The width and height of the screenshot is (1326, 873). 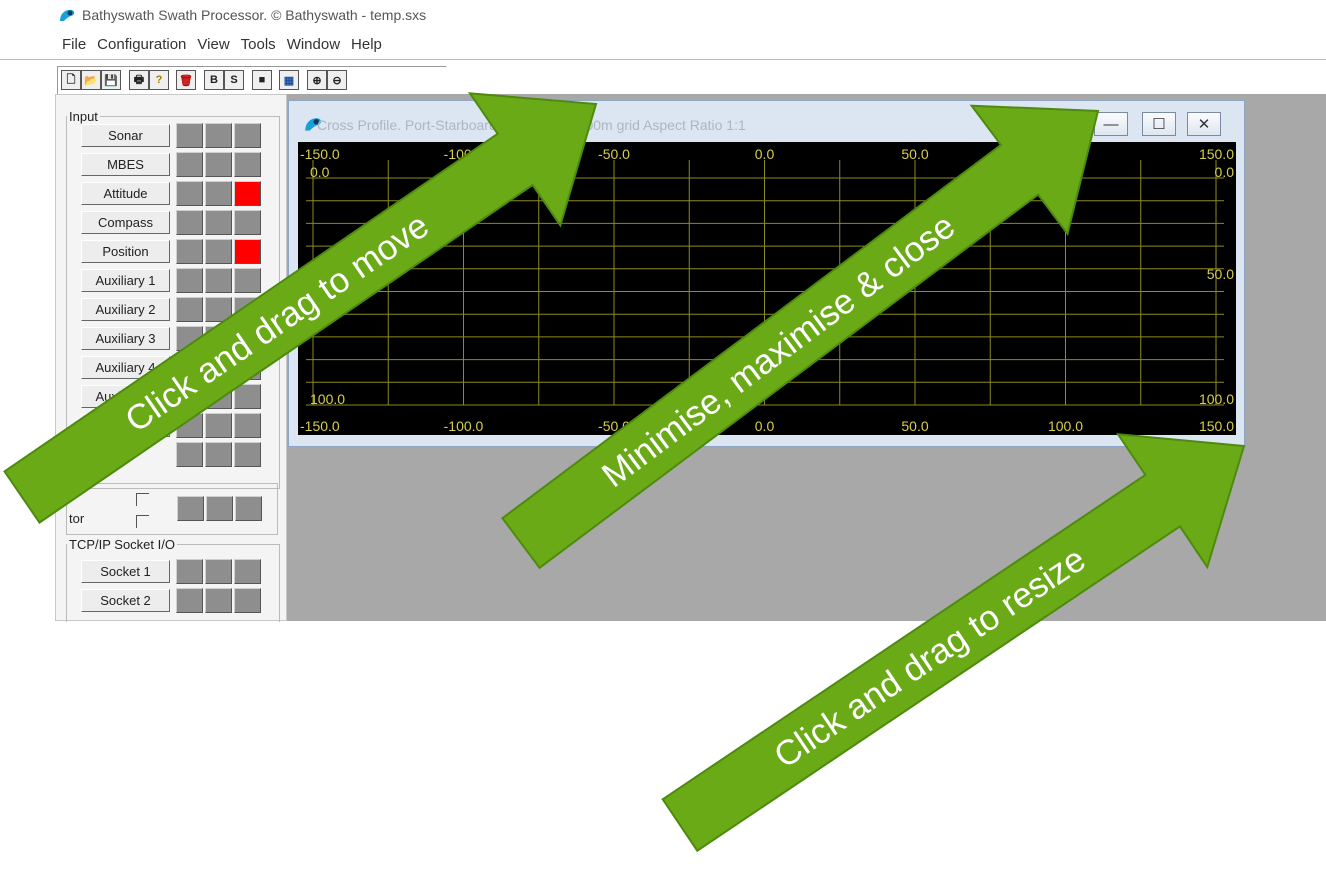 What do you see at coordinates (778, 350) in the screenshot?
I see `callout-controls-arrow-text: Minimise, maximise & close` at bounding box center [778, 350].